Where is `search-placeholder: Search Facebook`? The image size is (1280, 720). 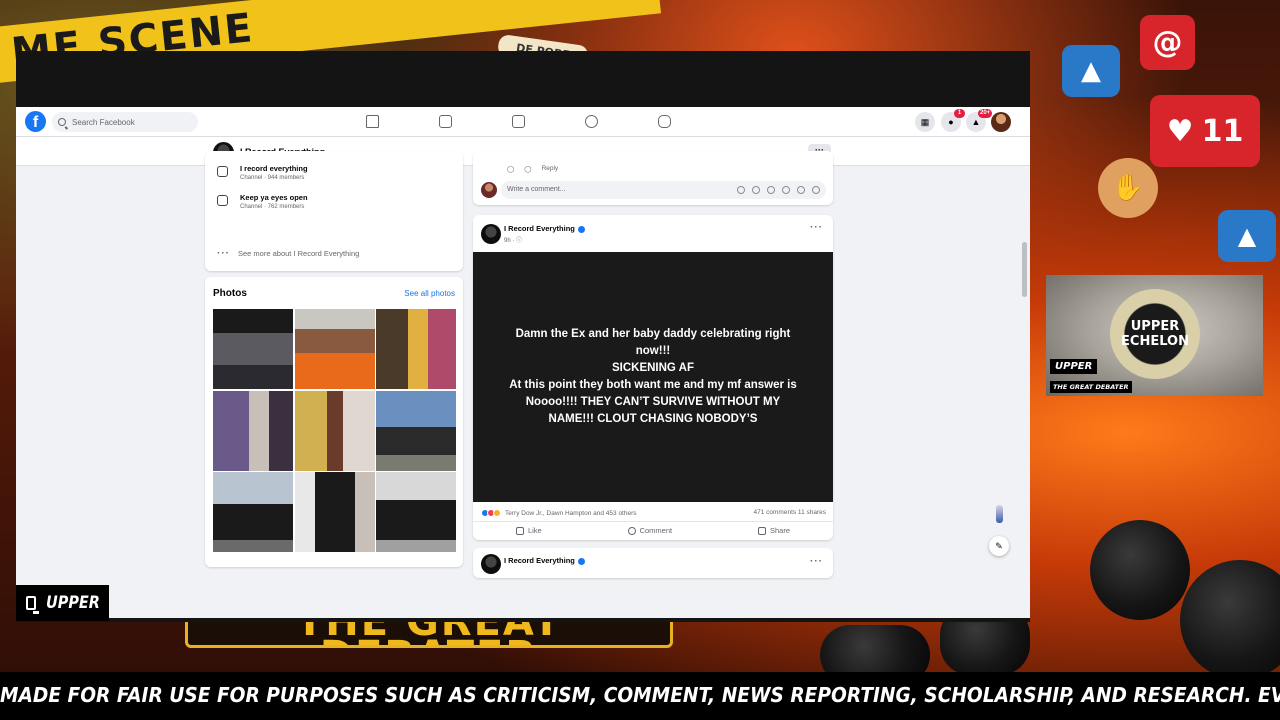 search-placeholder: Search Facebook is located at coordinates (103, 122).